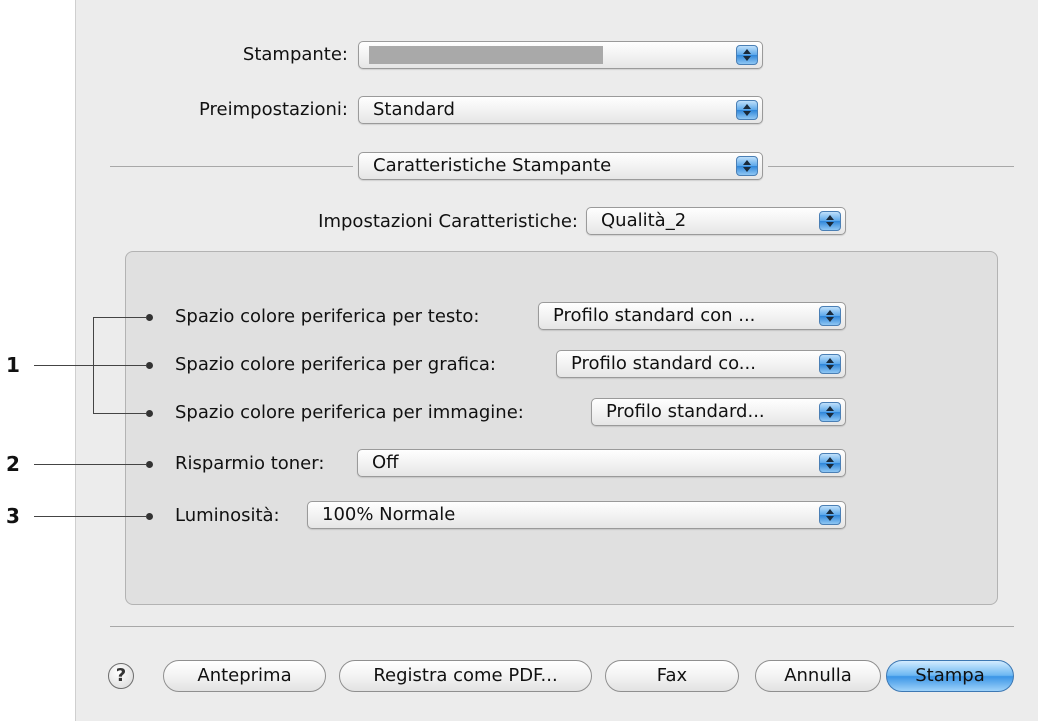 This screenshot has width=1038, height=721. I want to click on bottom-separator, so click(562, 626).